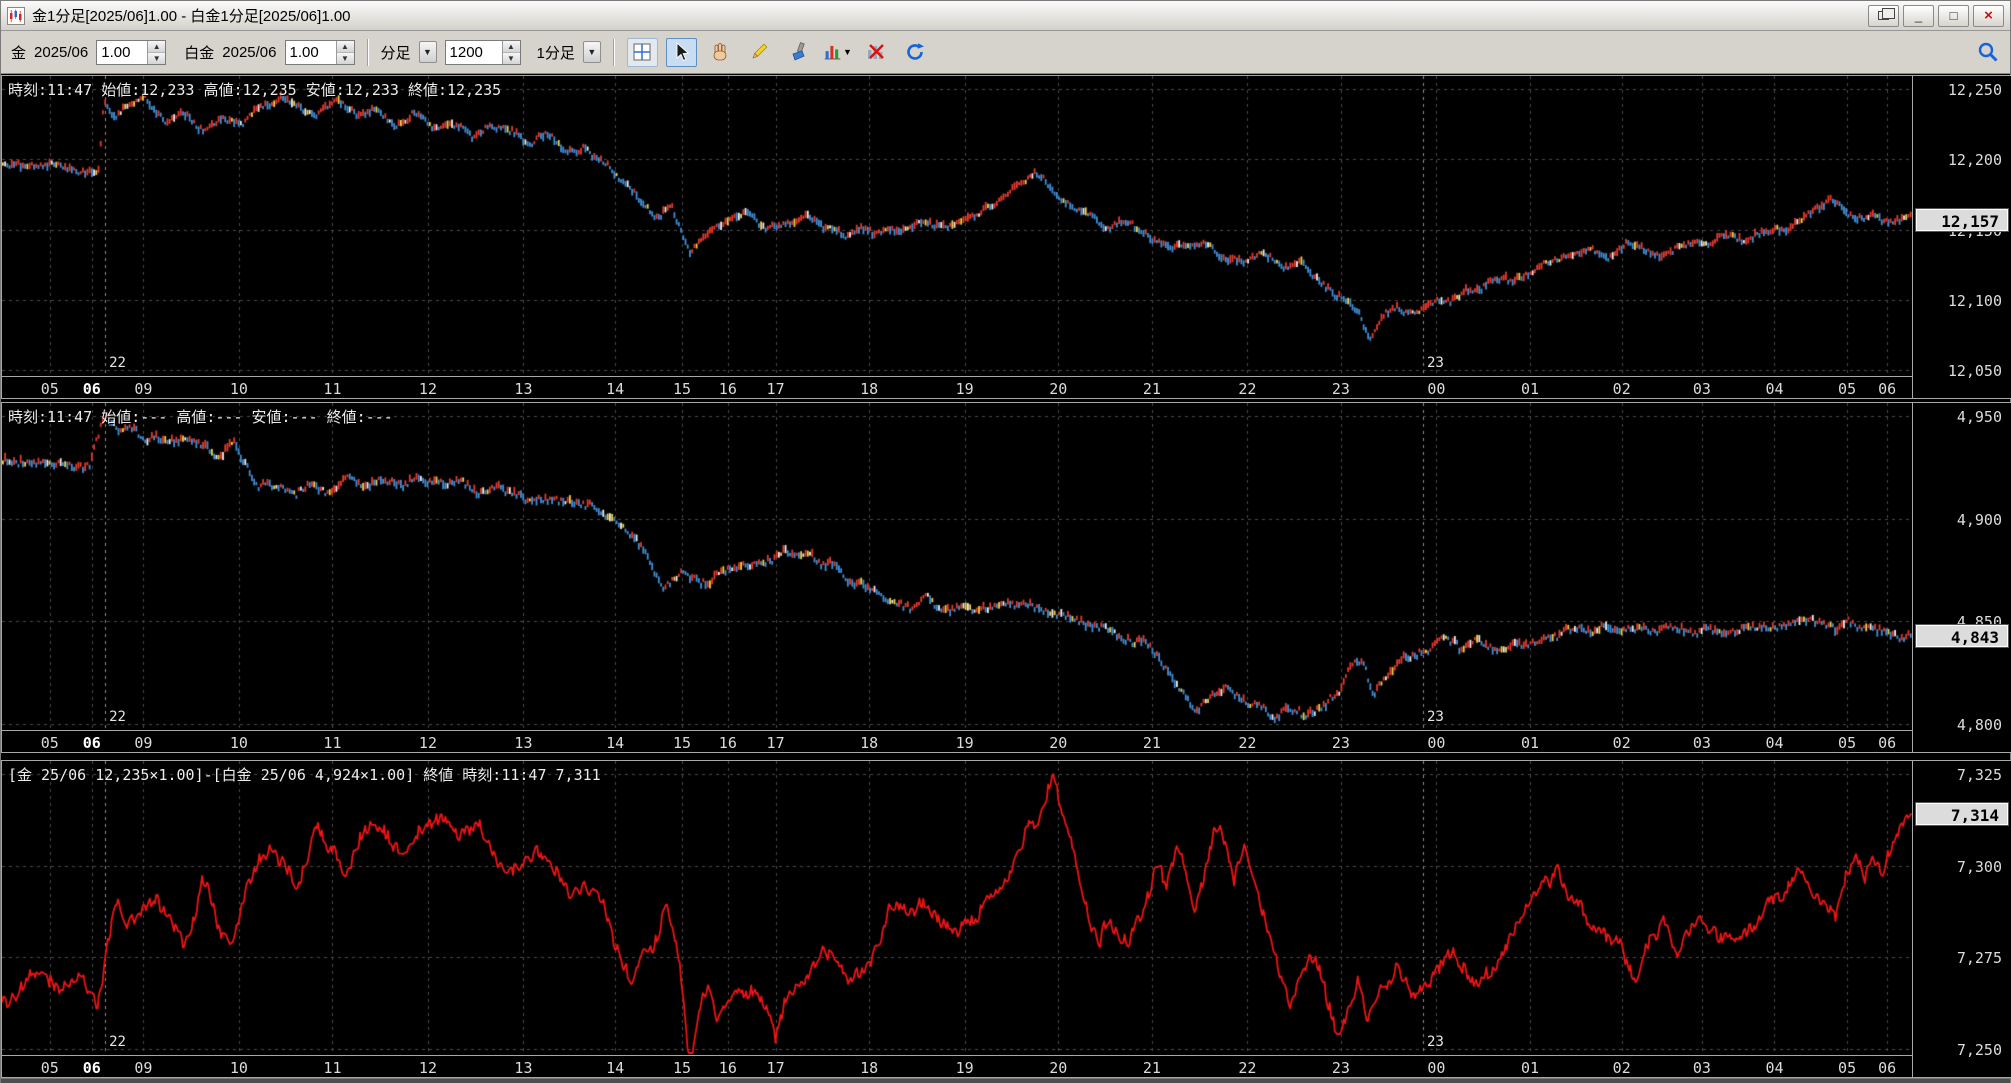 The image size is (2011, 1083). What do you see at coordinates (1058, 743) in the screenshot?
I see `x-axis-label: 20` at bounding box center [1058, 743].